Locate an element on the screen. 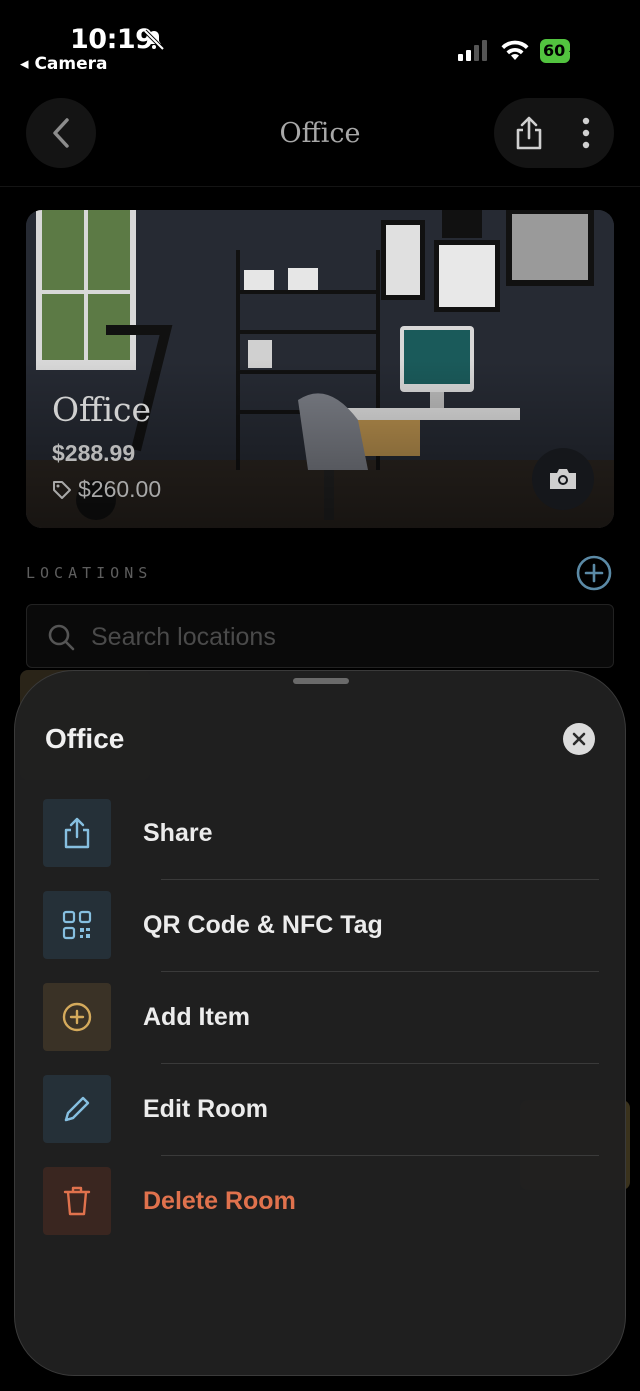  menu-item-add-item: Add Item is located at coordinates (321, 1023).